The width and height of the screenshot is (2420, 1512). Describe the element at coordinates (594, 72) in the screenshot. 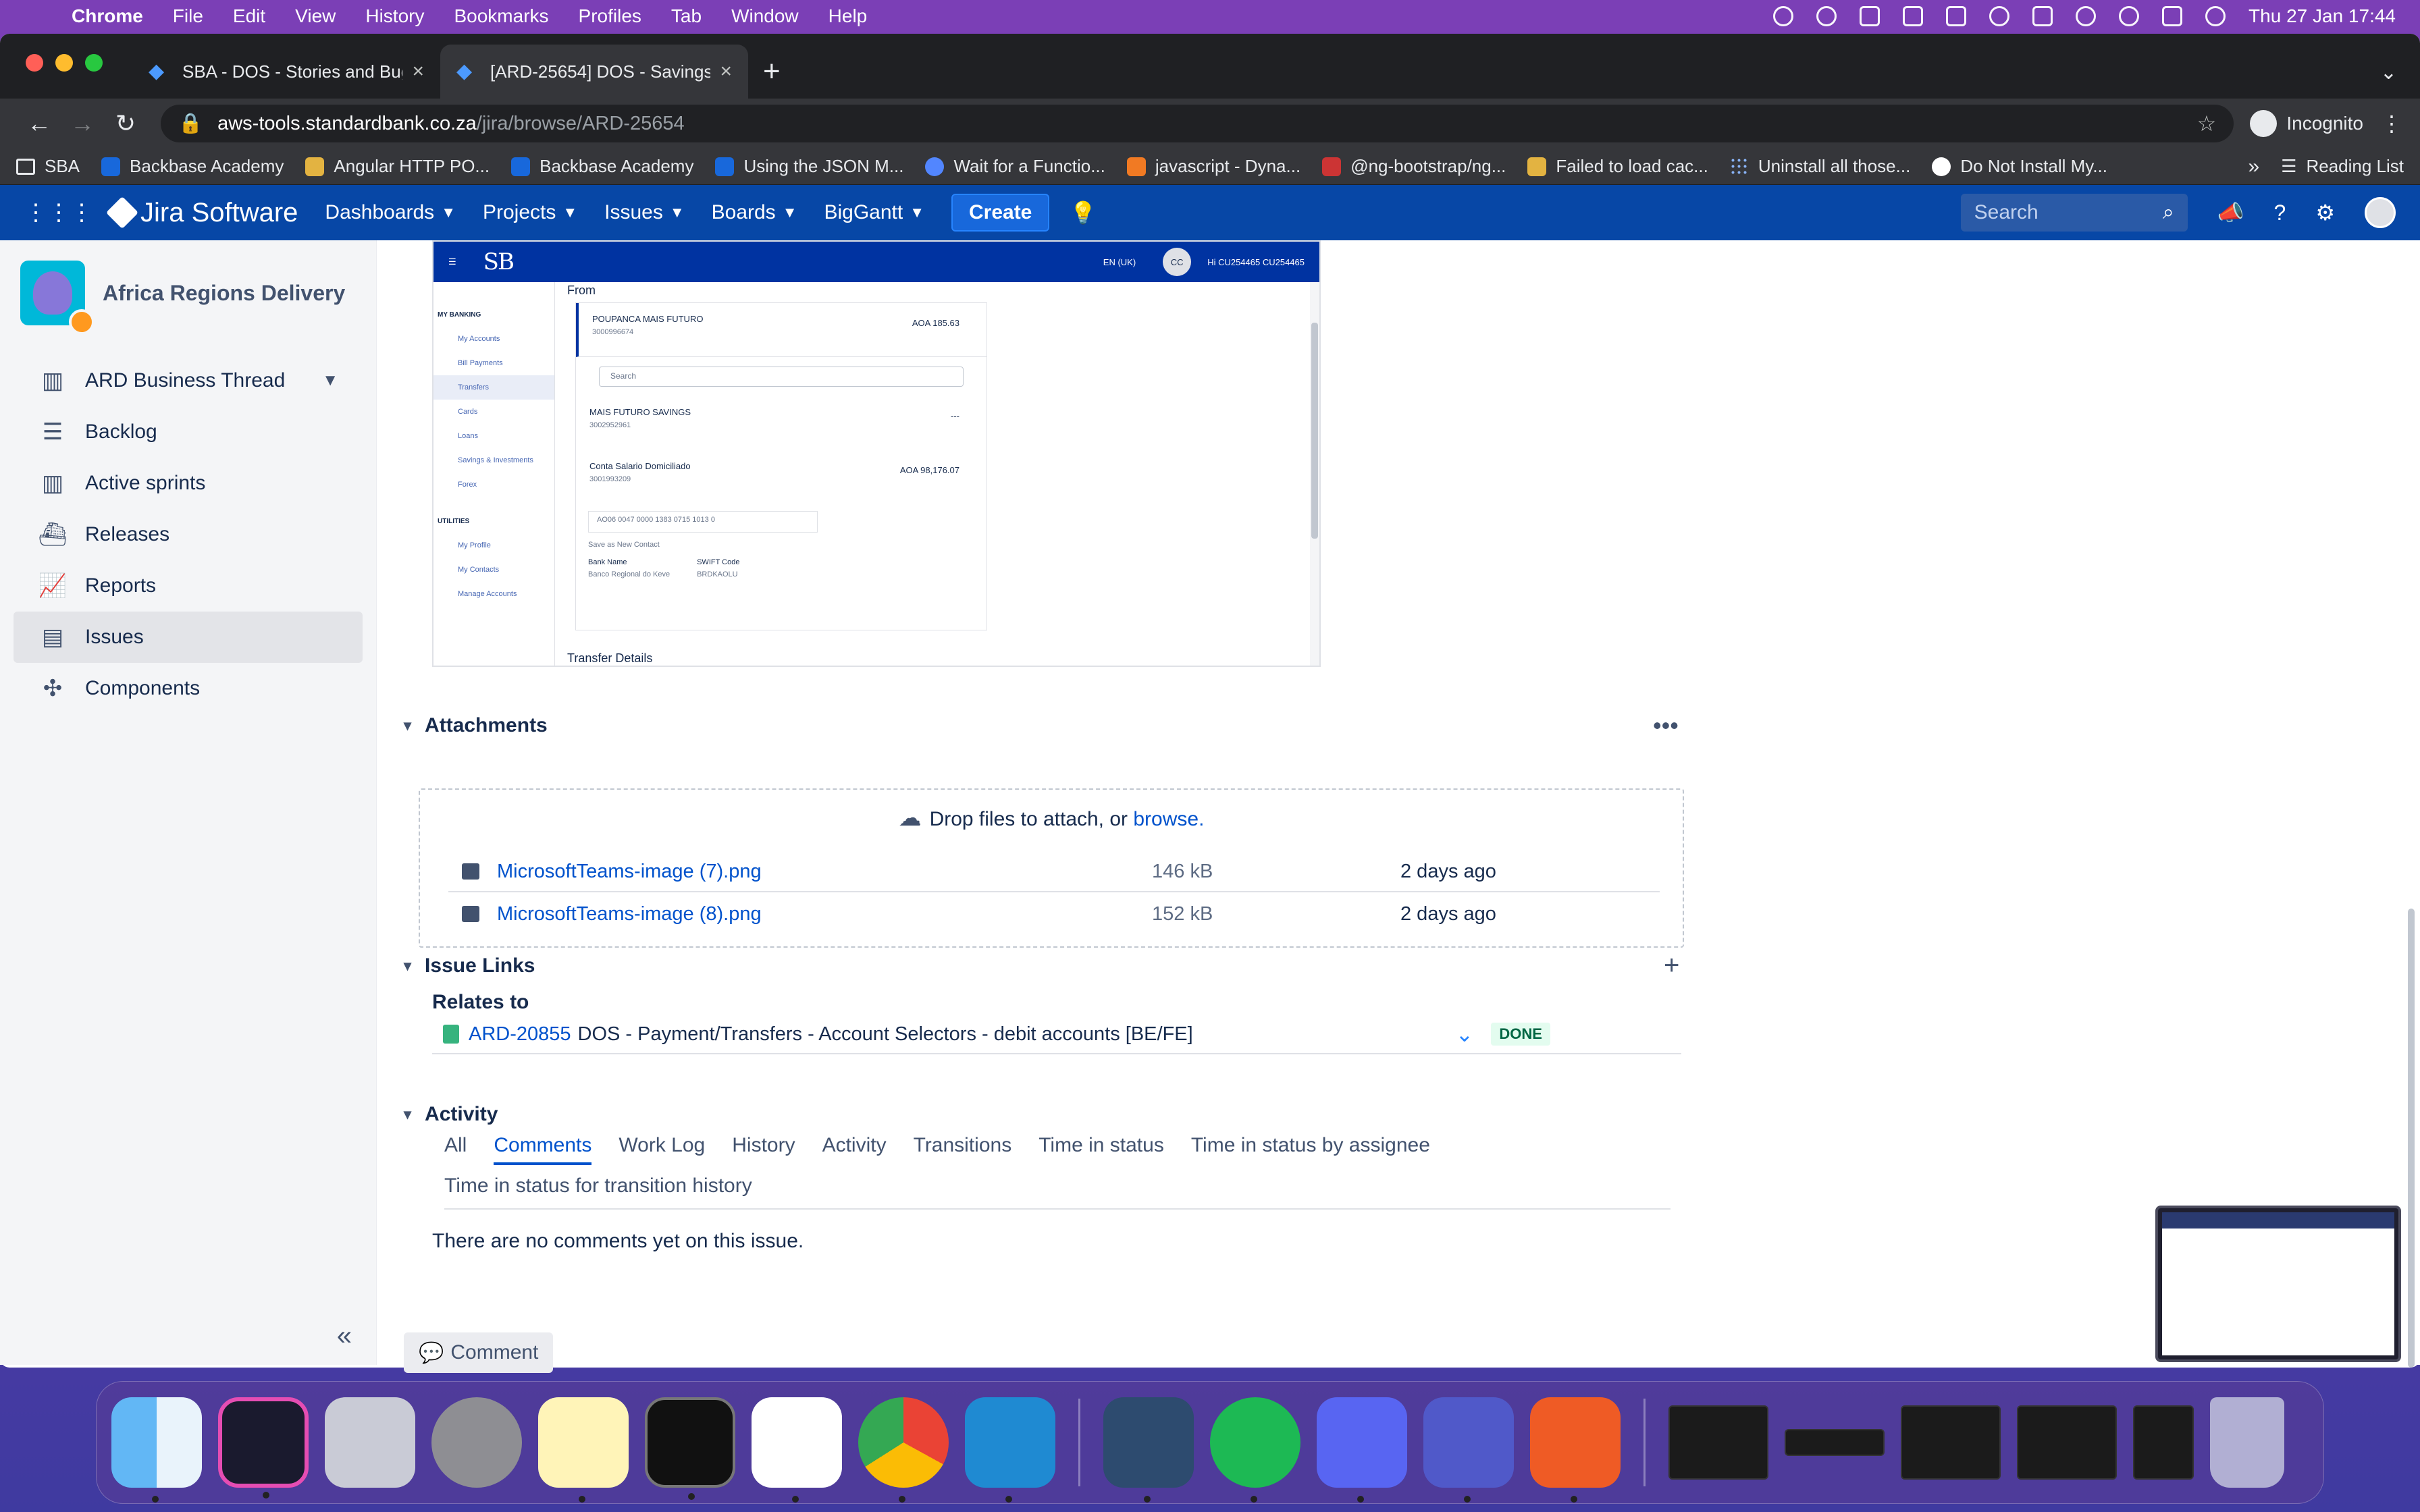

I see `browser-tab-active: ◆ [ARD-25654] DOS - Savings a ×` at that location.